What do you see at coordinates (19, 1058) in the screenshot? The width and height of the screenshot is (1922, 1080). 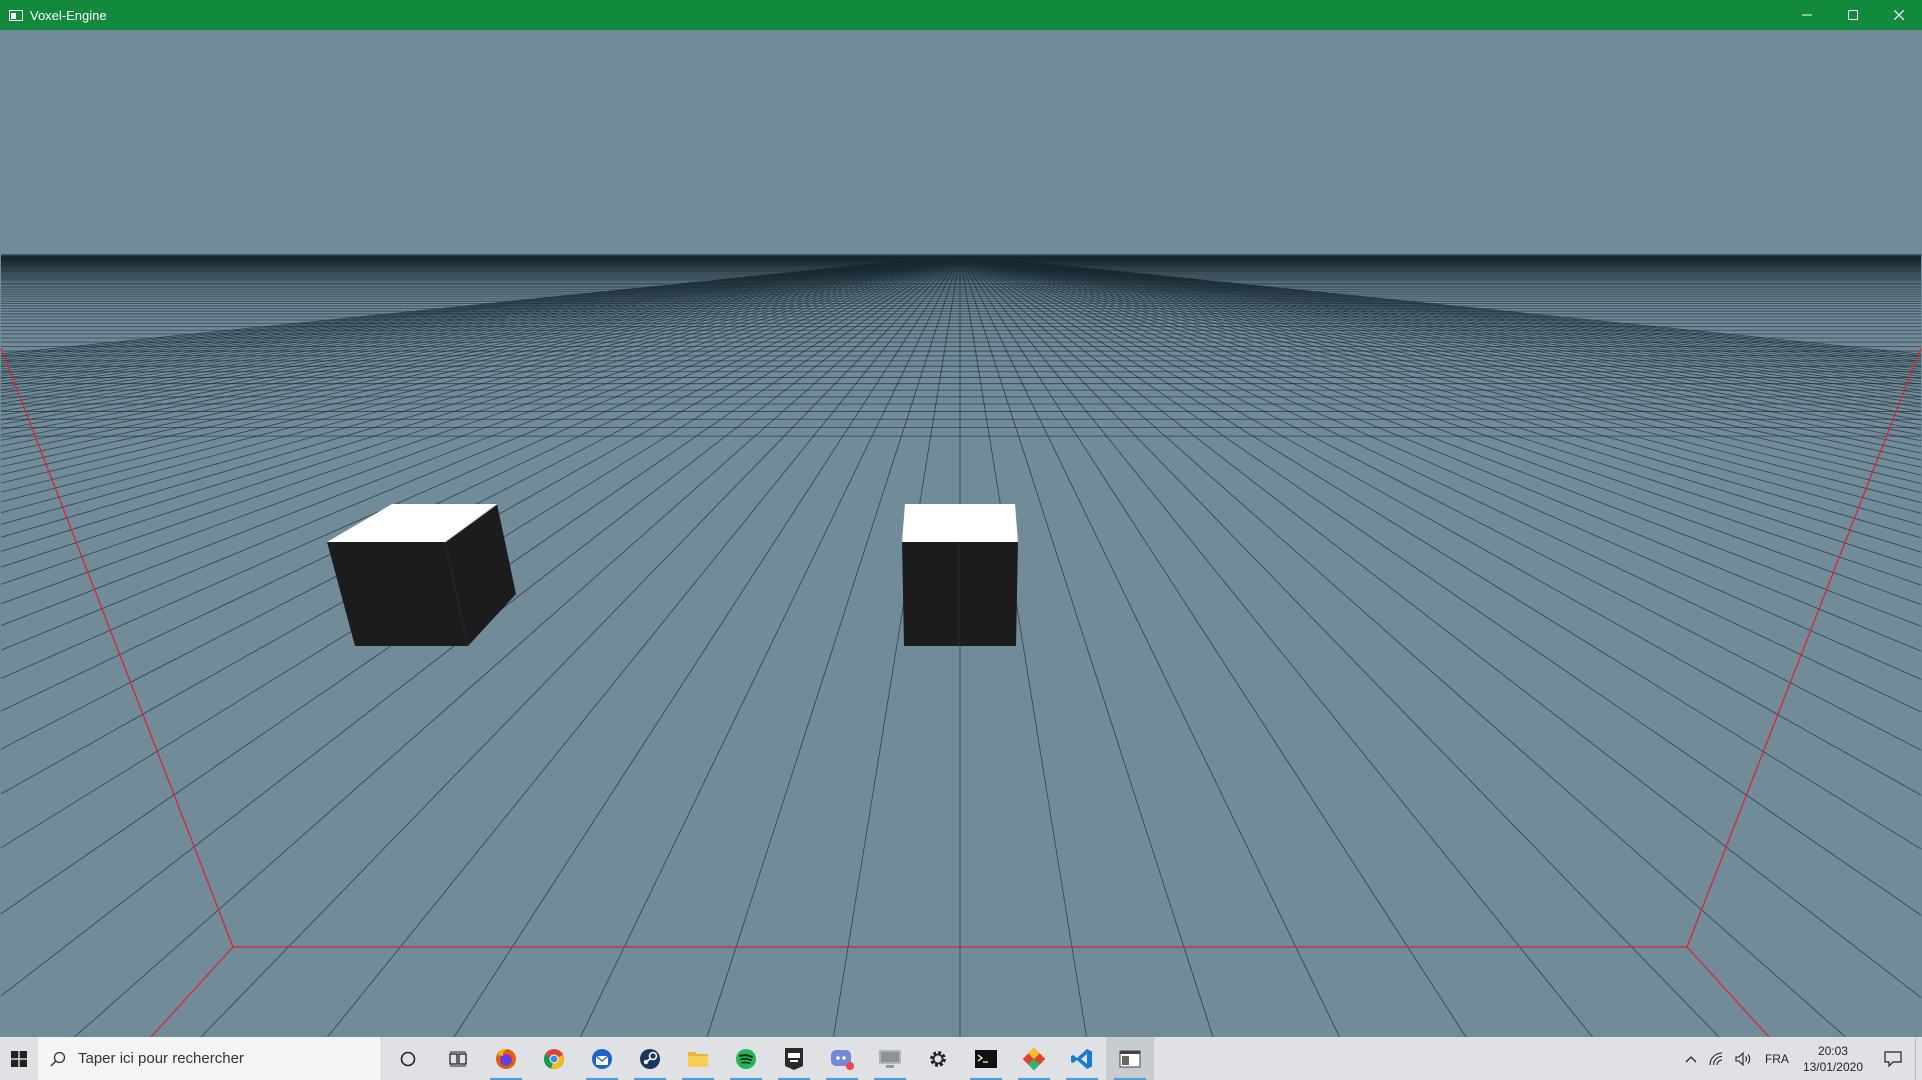 I see `start-button` at bounding box center [19, 1058].